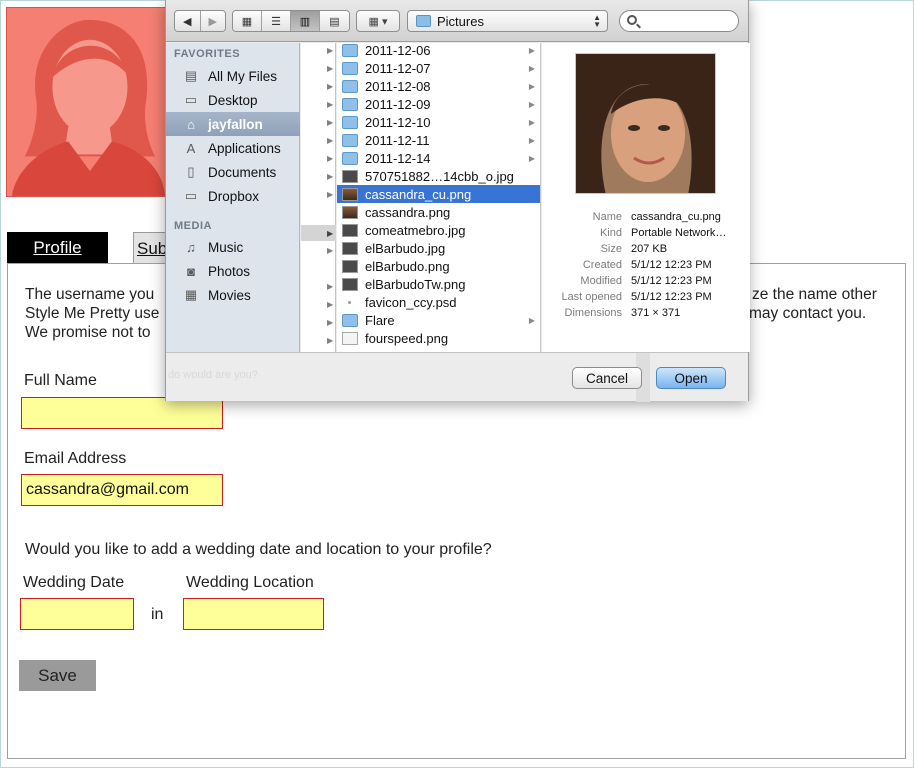  I want to click on icon-view-button: ▦, so click(247, 21).